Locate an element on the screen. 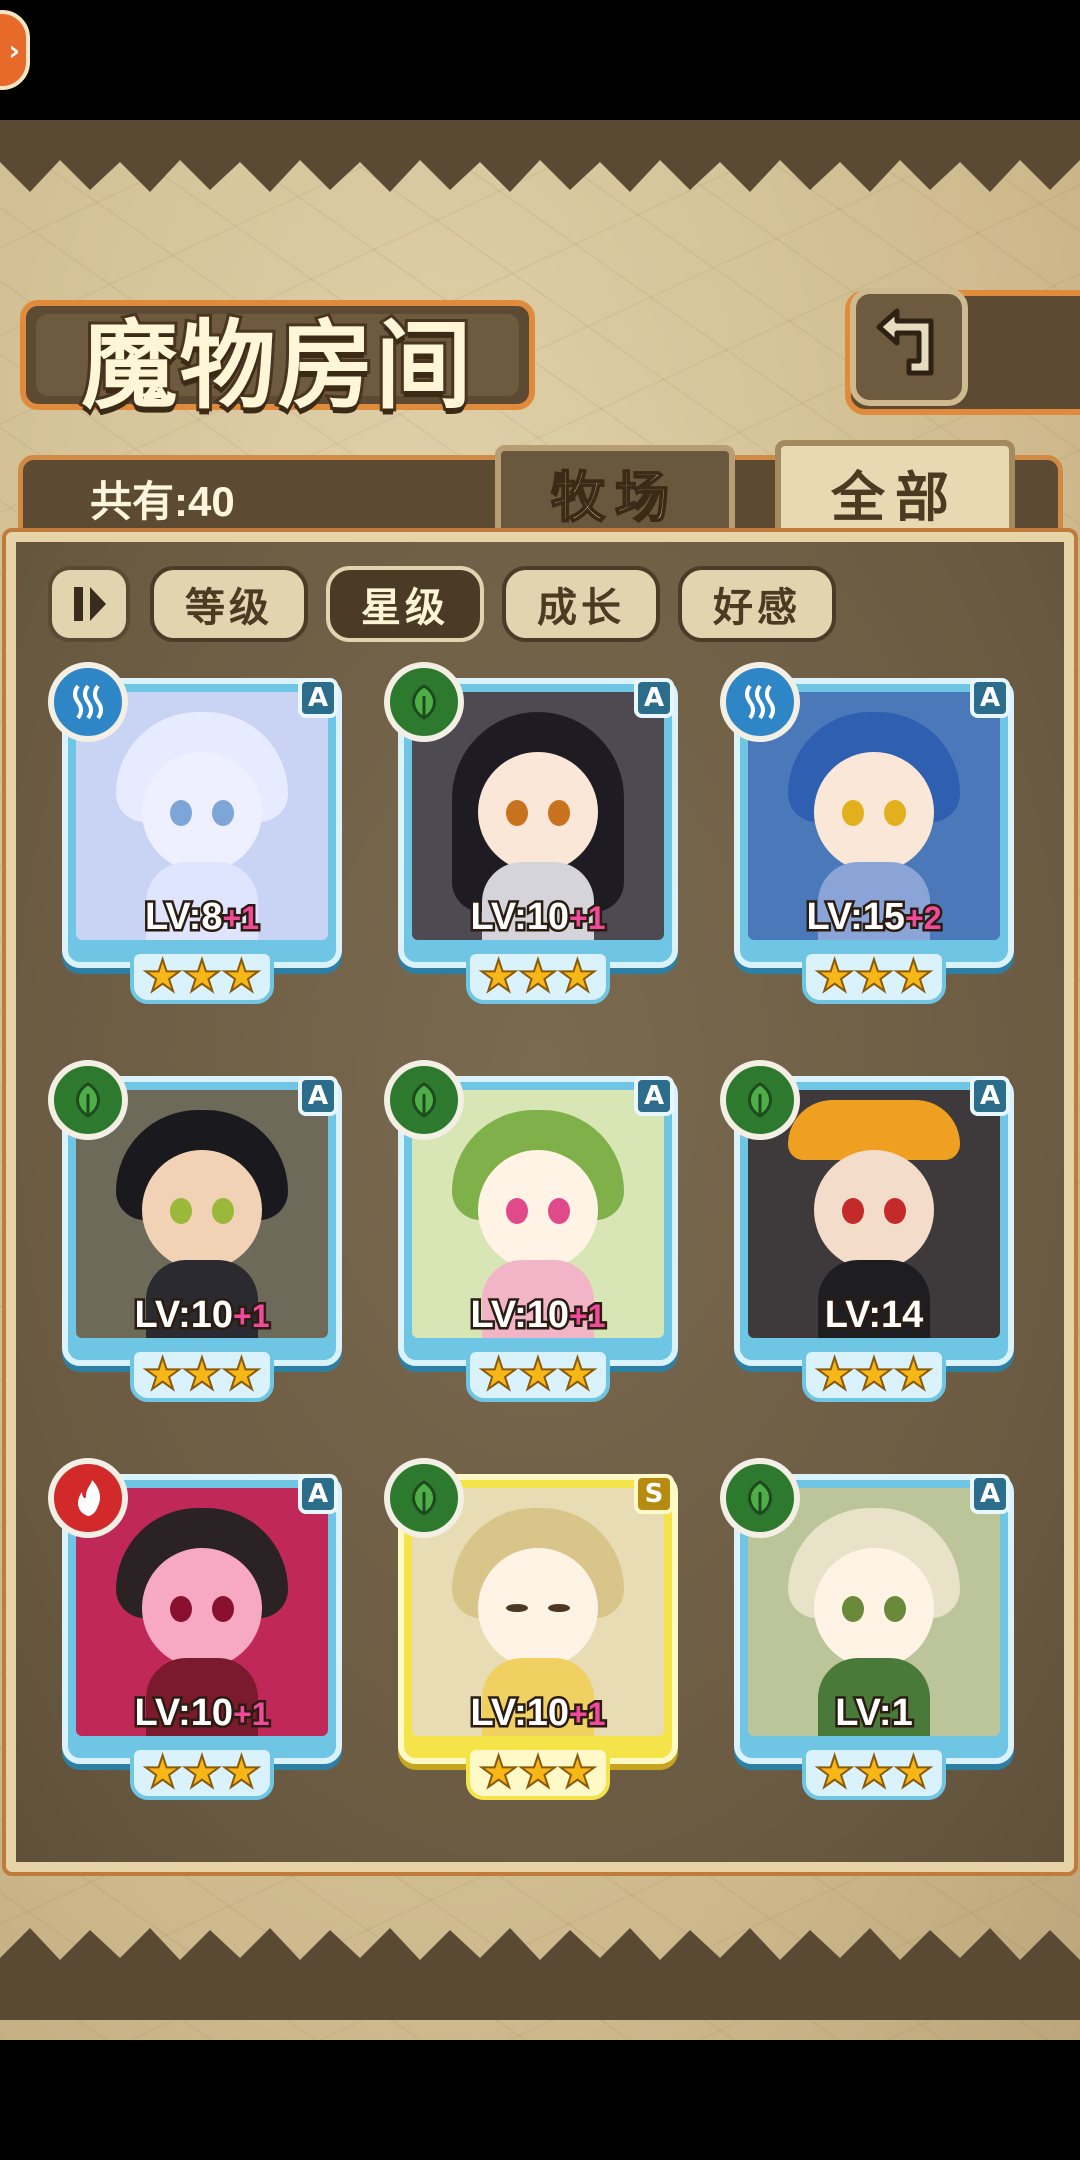  return-arrow-icon is located at coordinates (905, 342).